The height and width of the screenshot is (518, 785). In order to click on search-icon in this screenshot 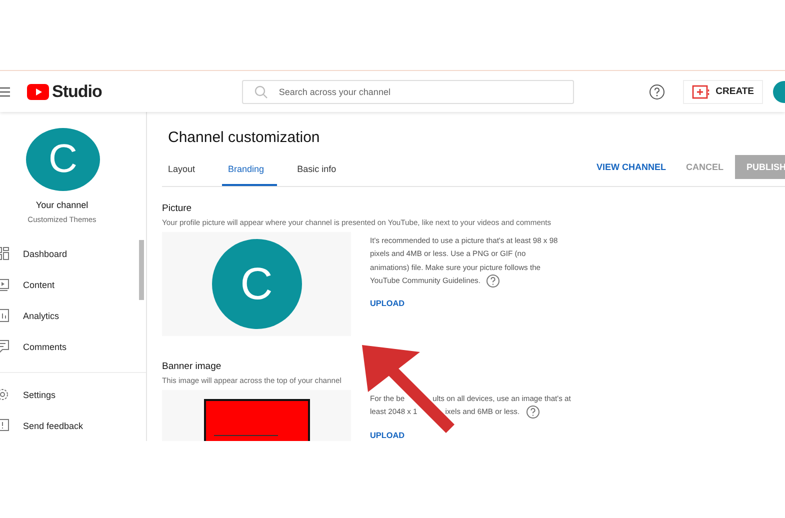, I will do `click(261, 91)`.